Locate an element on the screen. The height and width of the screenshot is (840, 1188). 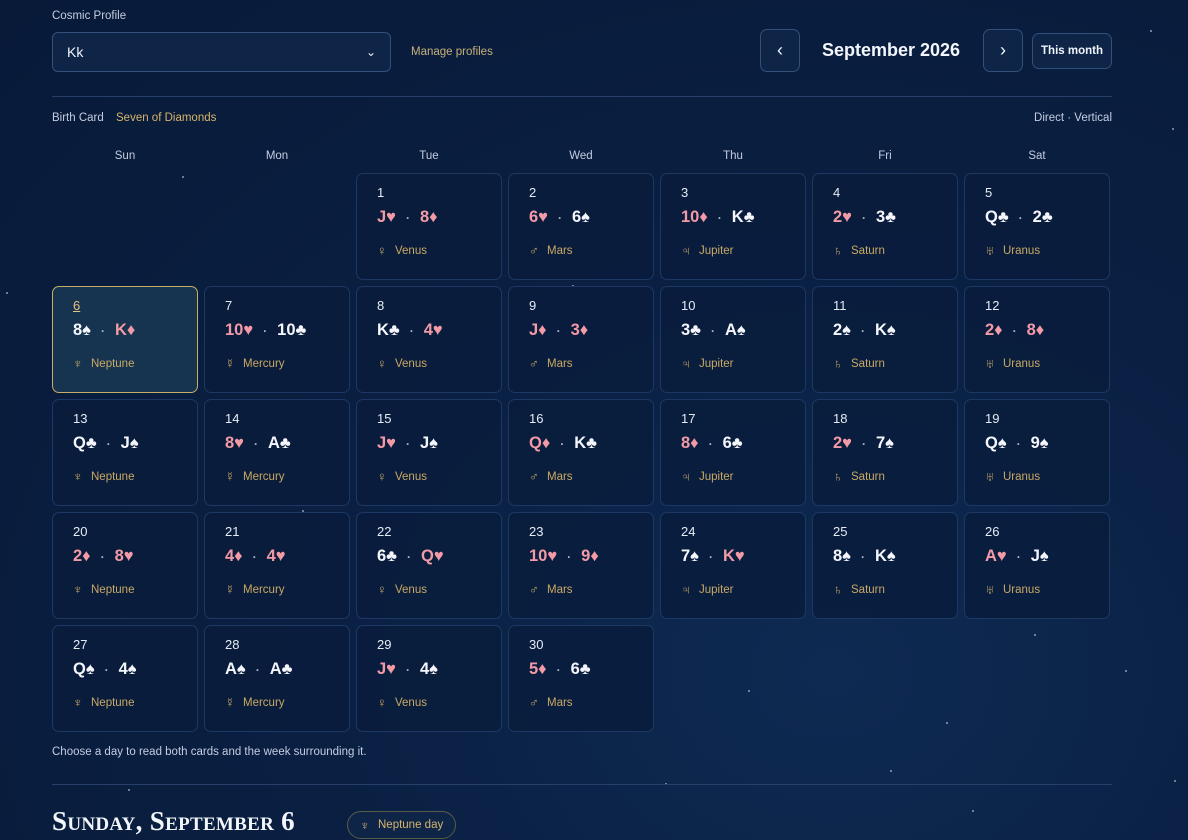
day-cards: Q♠ · 4♠ is located at coordinates (105, 669).